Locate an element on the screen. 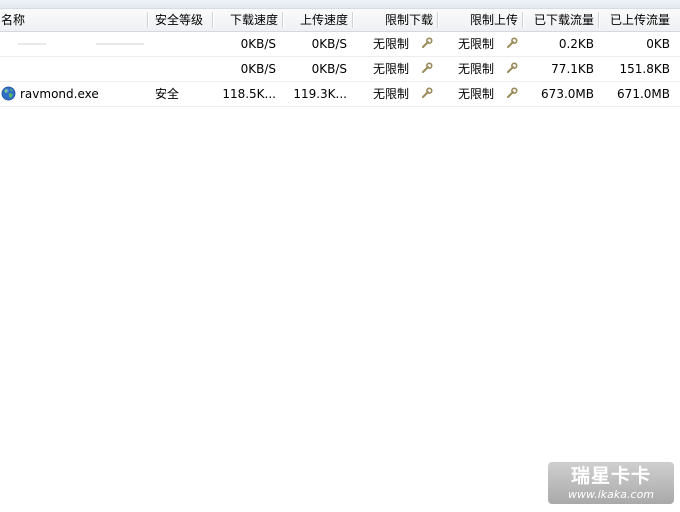 This screenshot has height=512, width=680. downloaded-amount: 77.1KB is located at coordinates (572, 69).